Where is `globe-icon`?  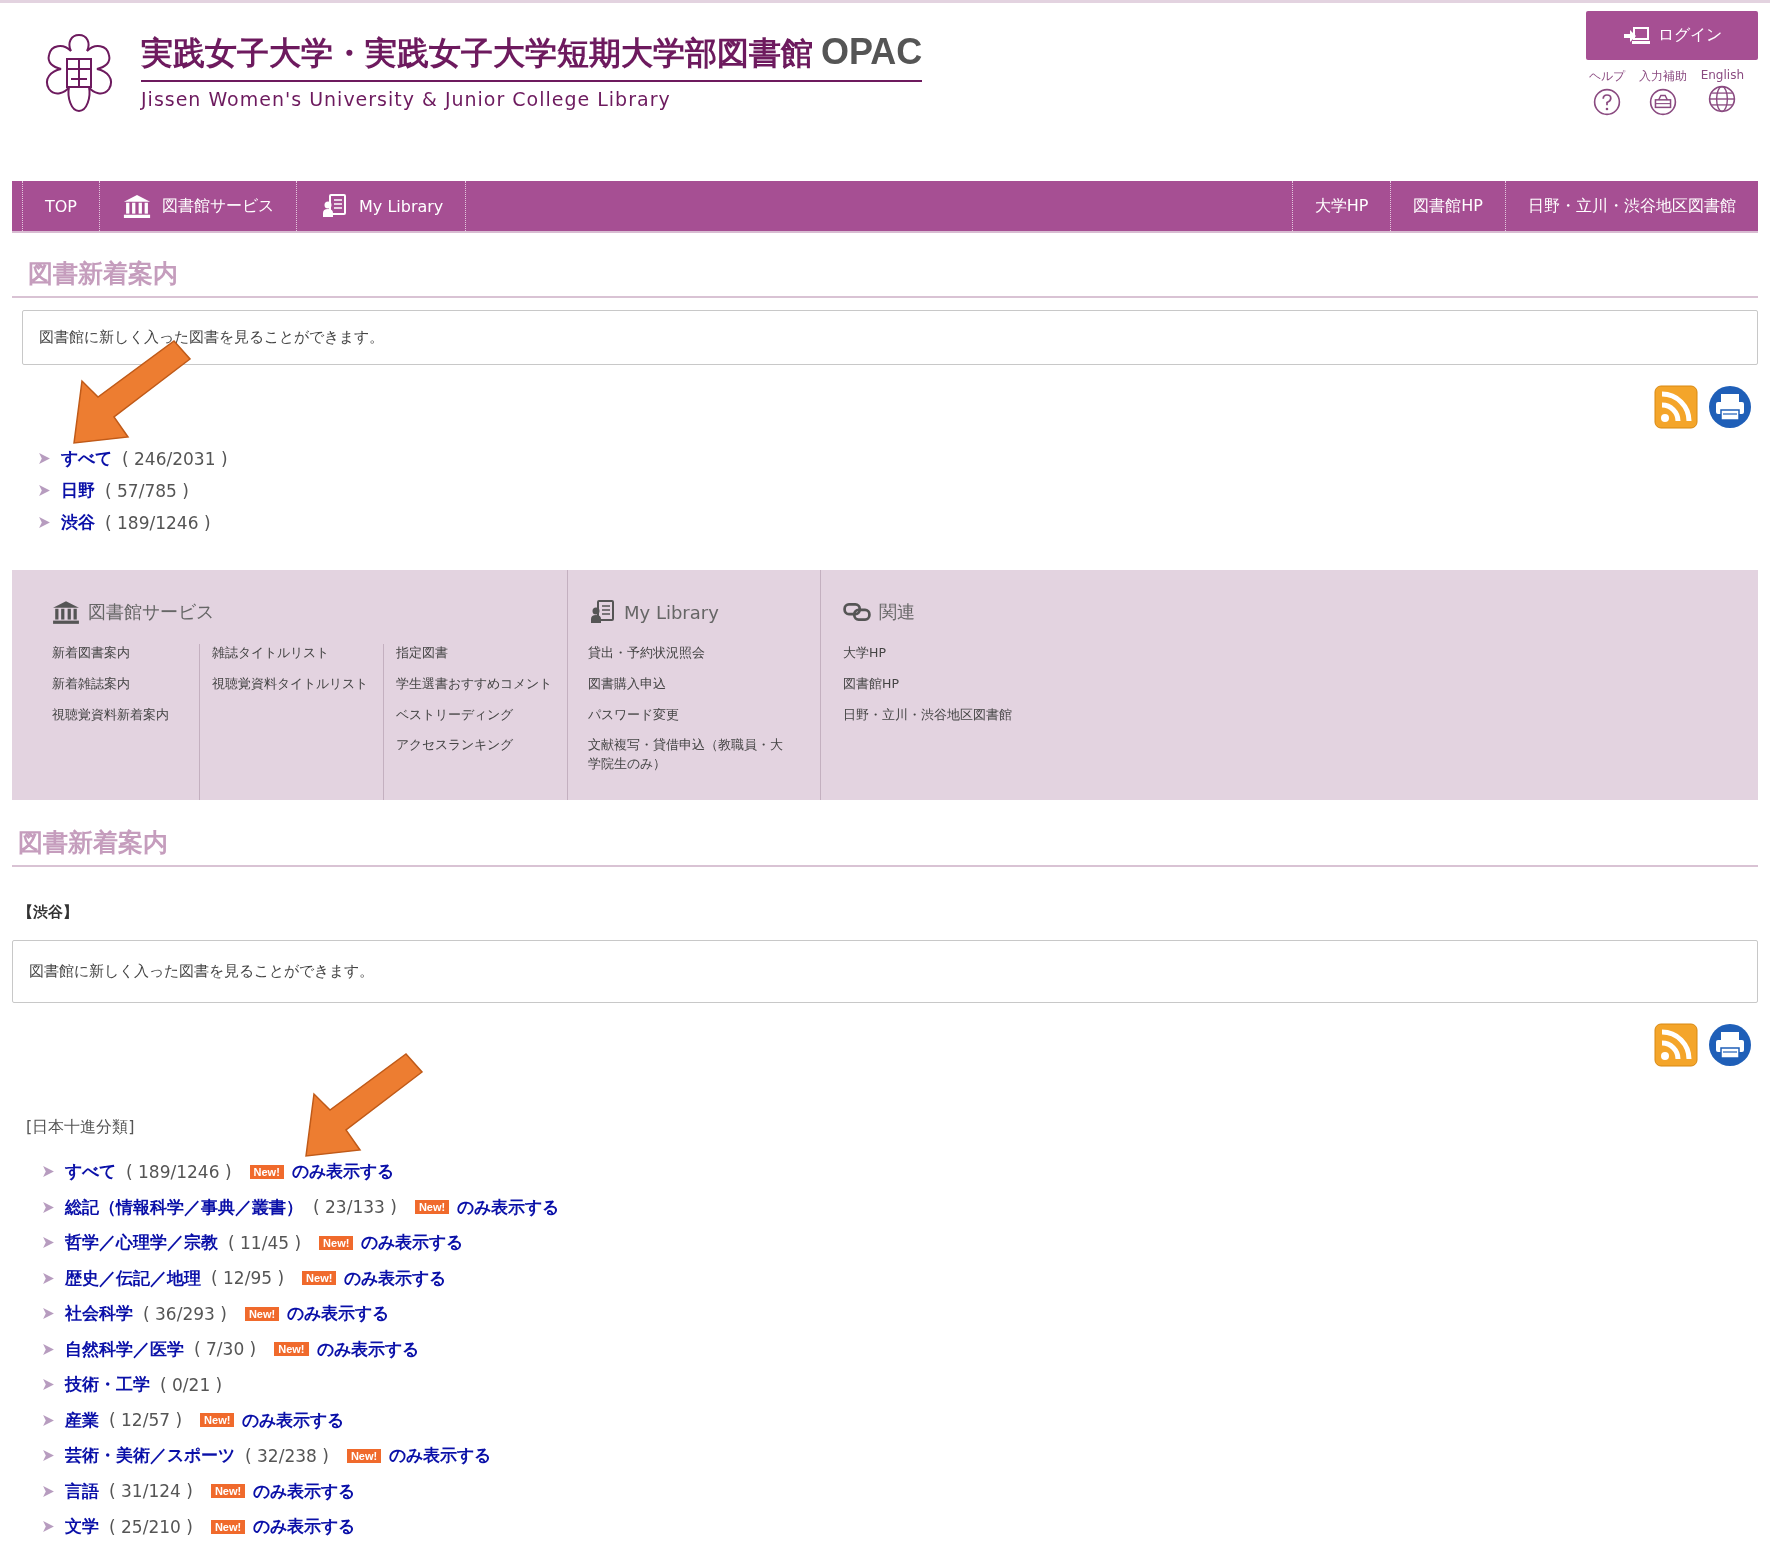
globe-icon is located at coordinates (1722, 99).